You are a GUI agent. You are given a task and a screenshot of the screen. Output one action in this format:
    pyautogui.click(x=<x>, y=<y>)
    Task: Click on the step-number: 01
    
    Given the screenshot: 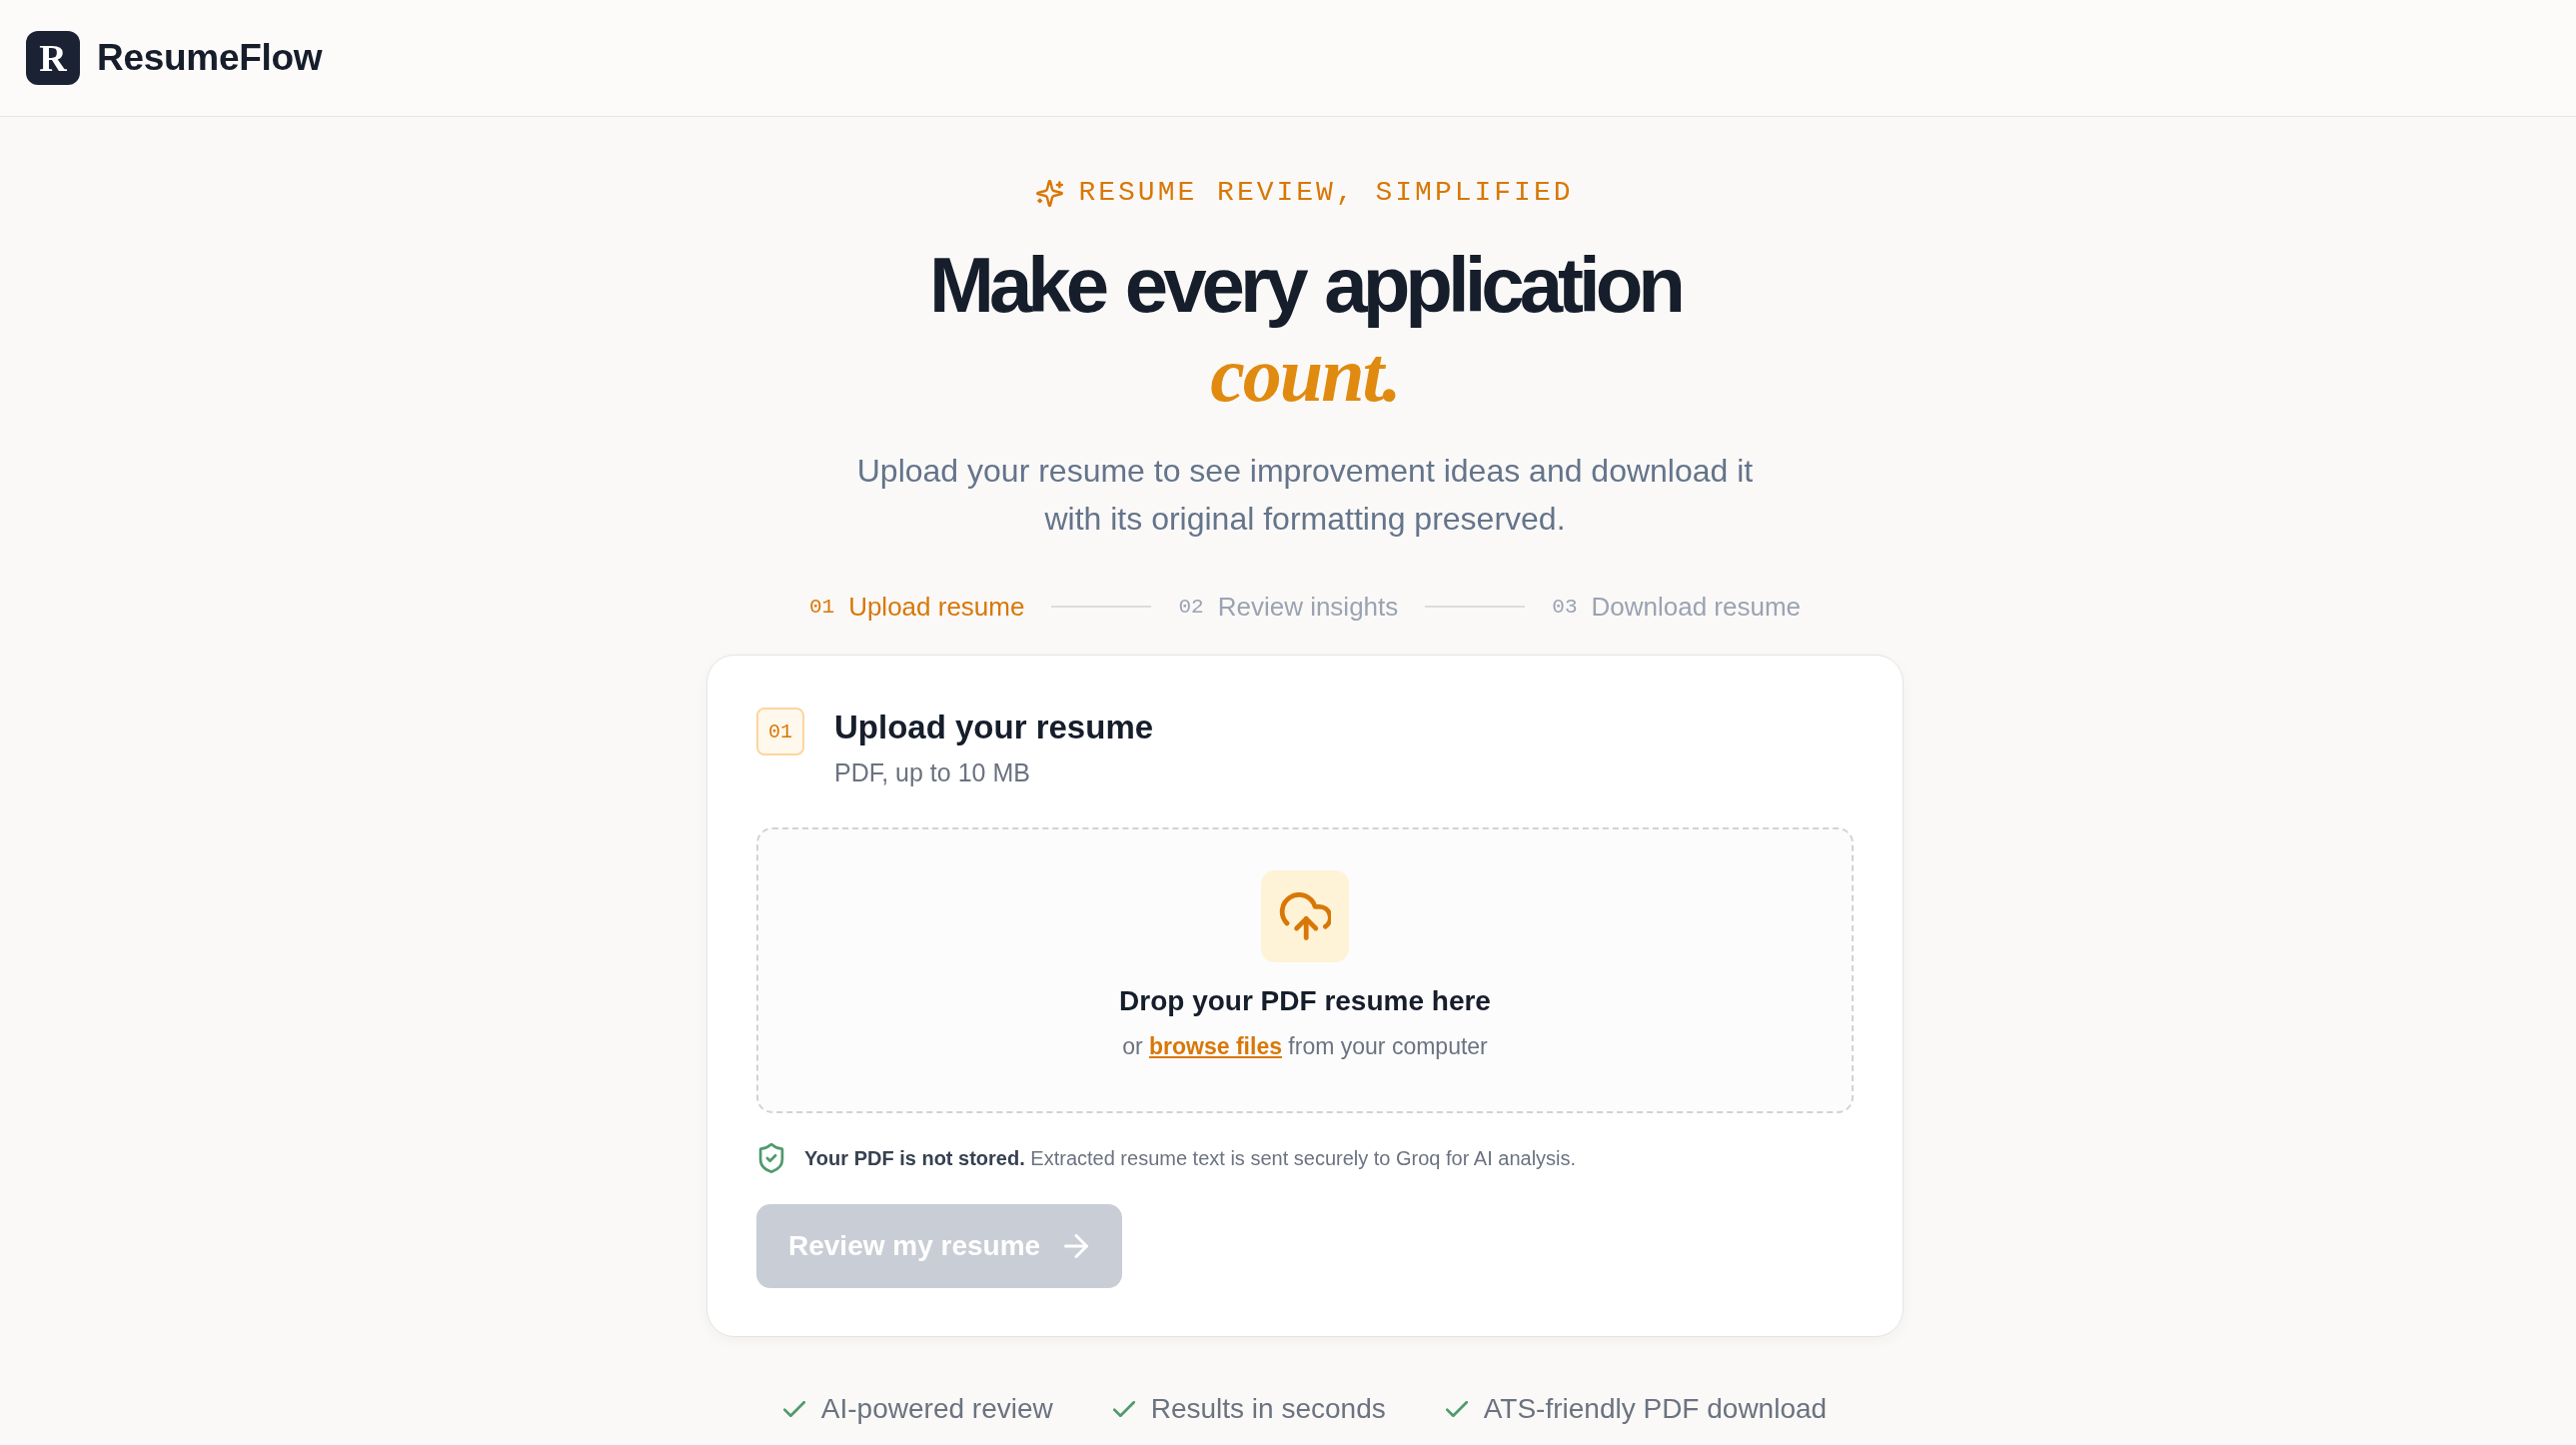 What is the action you would take?
    pyautogui.click(x=821, y=607)
    